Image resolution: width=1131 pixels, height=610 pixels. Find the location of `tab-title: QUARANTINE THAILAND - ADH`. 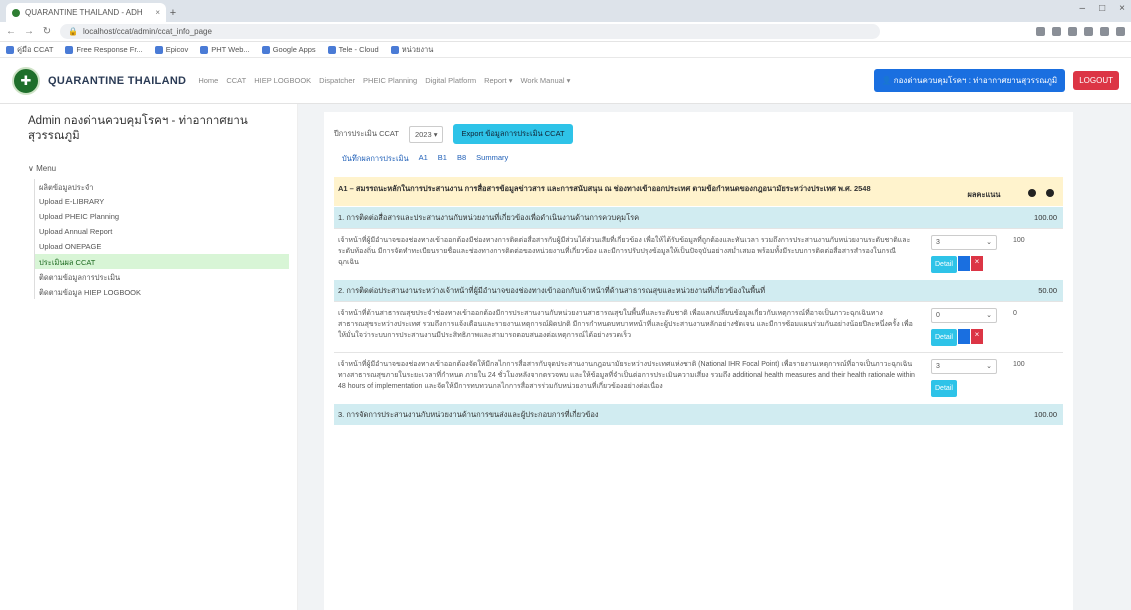

tab-title: QUARANTINE THAILAND - ADH is located at coordinates (84, 12).